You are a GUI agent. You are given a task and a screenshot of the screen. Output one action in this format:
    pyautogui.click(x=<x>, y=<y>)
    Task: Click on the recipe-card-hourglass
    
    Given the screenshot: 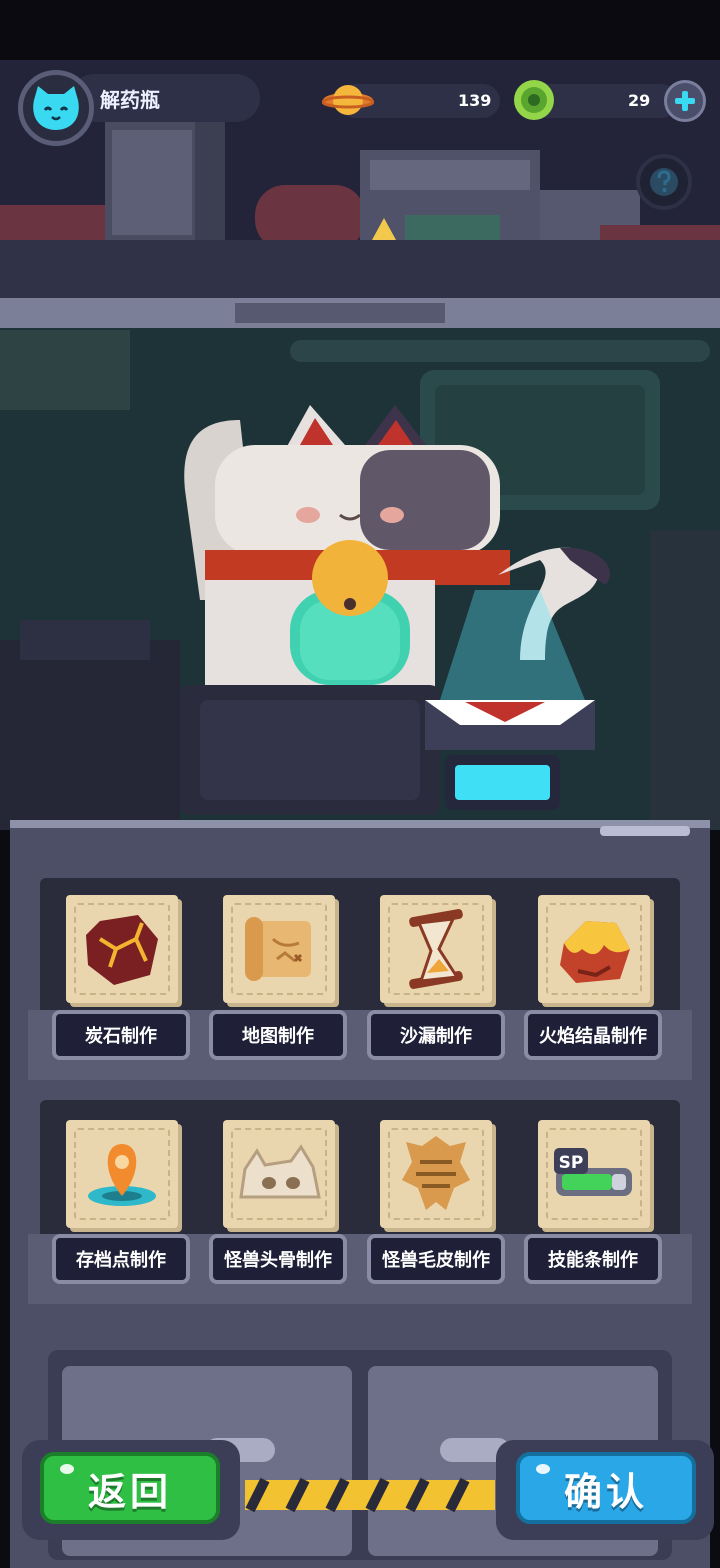 What is the action you would take?
    pyautogui.click(x=436, y=949)
    